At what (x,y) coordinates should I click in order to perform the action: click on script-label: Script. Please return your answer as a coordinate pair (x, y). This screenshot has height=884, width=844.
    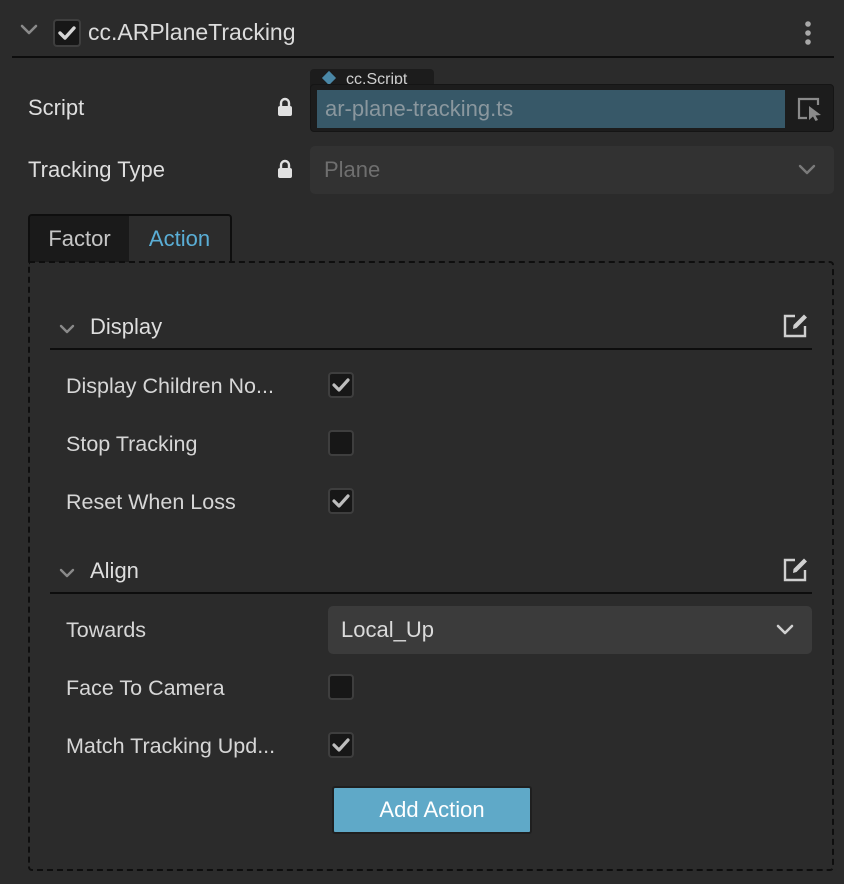
    Looking at the image, I should click on (56, 107).